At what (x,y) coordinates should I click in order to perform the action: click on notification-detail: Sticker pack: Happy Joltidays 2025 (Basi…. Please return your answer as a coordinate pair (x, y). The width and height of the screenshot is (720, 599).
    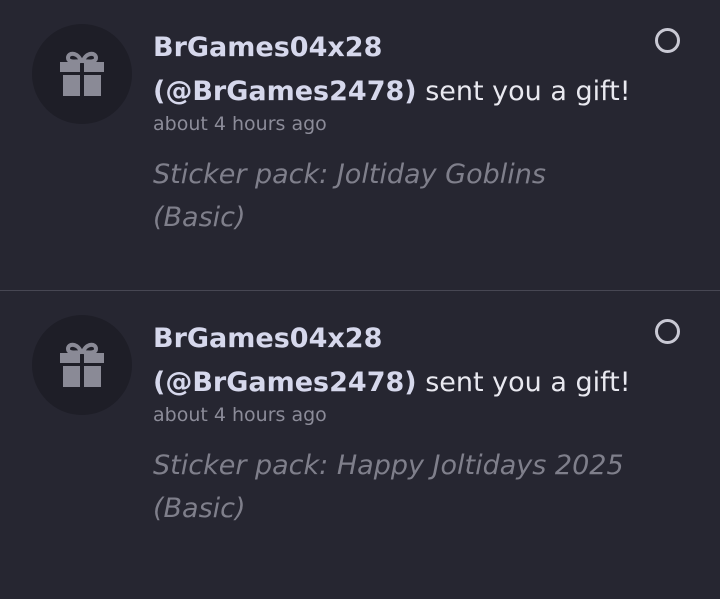
    Looking at the image, I should click on (388, 487).